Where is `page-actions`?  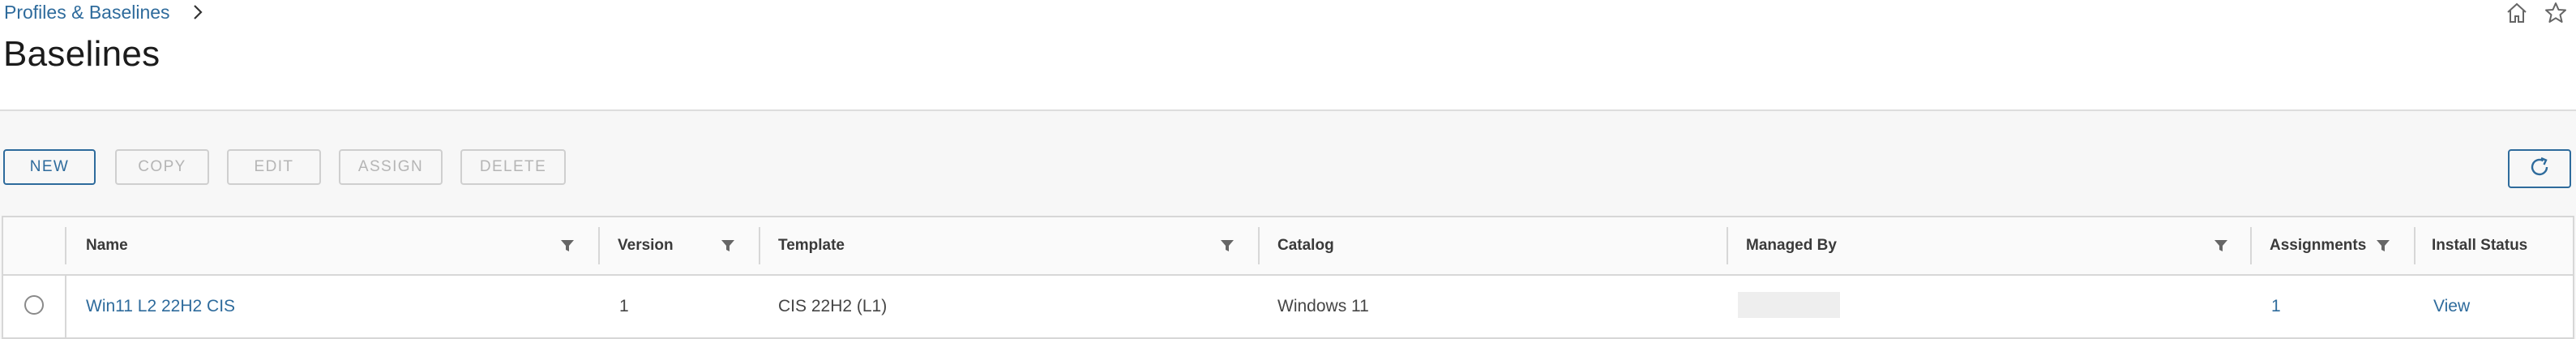 page-actions is located at coordinates (2536, 13).